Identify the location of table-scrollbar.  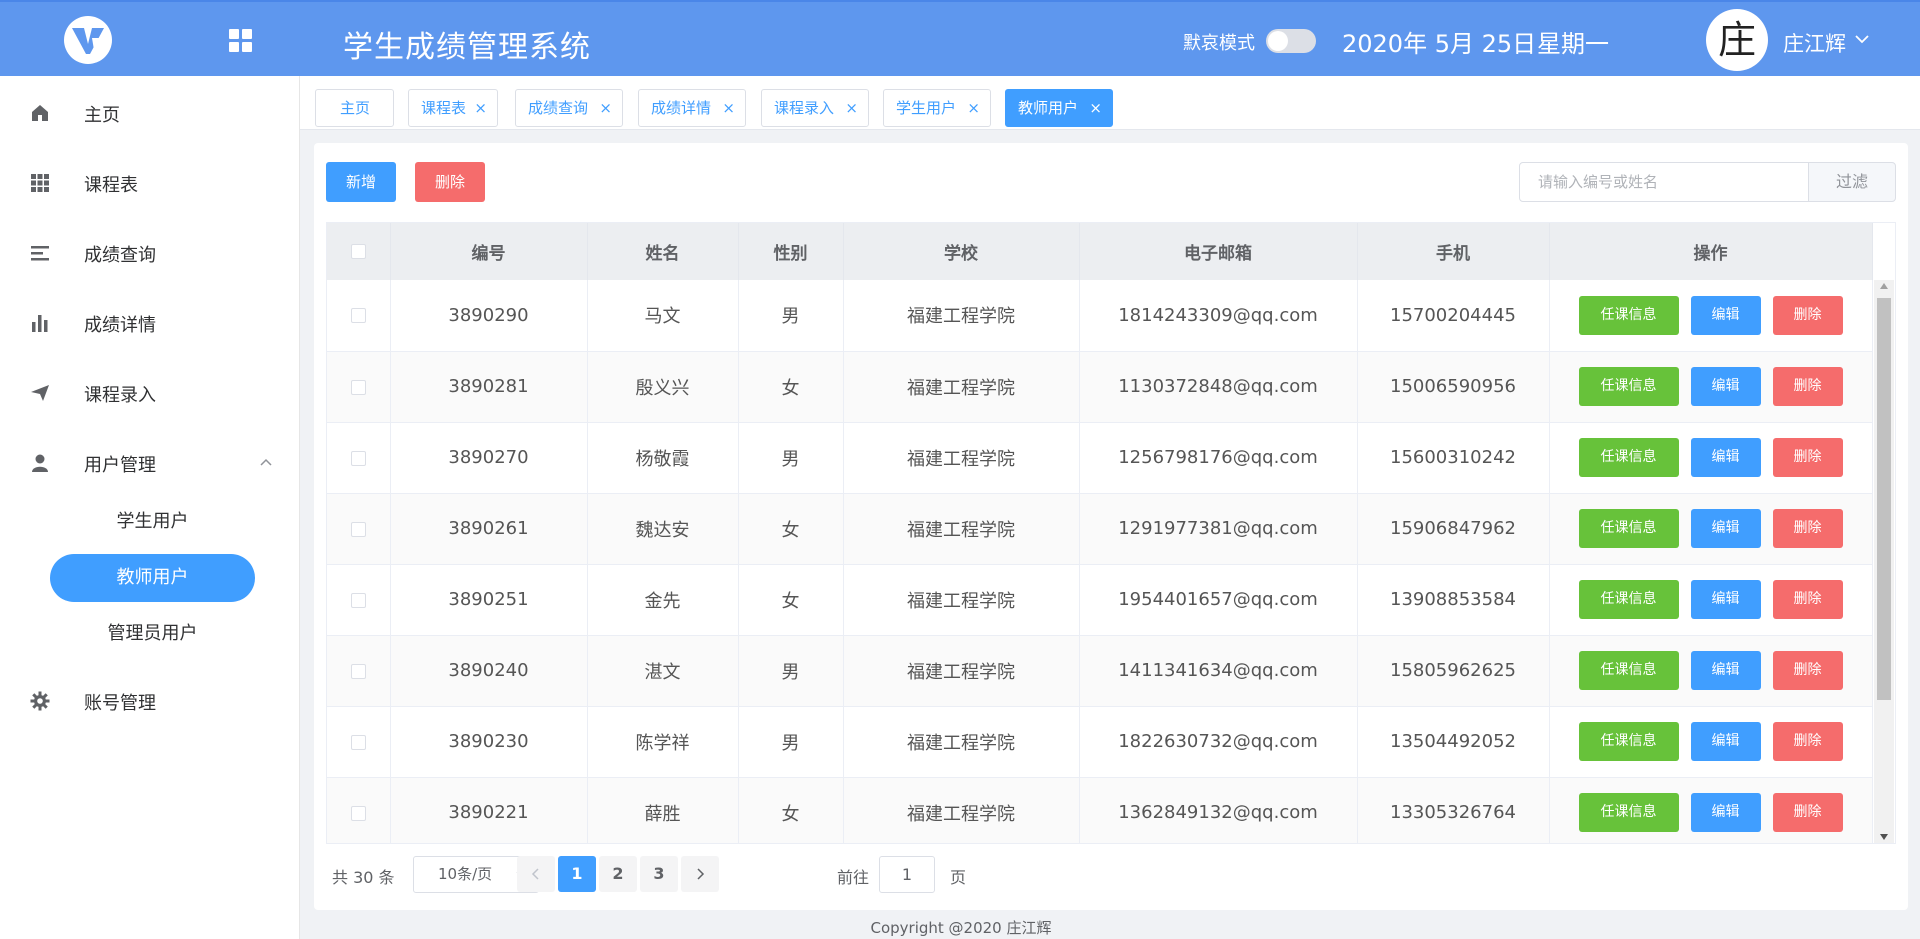
(1884, 561).